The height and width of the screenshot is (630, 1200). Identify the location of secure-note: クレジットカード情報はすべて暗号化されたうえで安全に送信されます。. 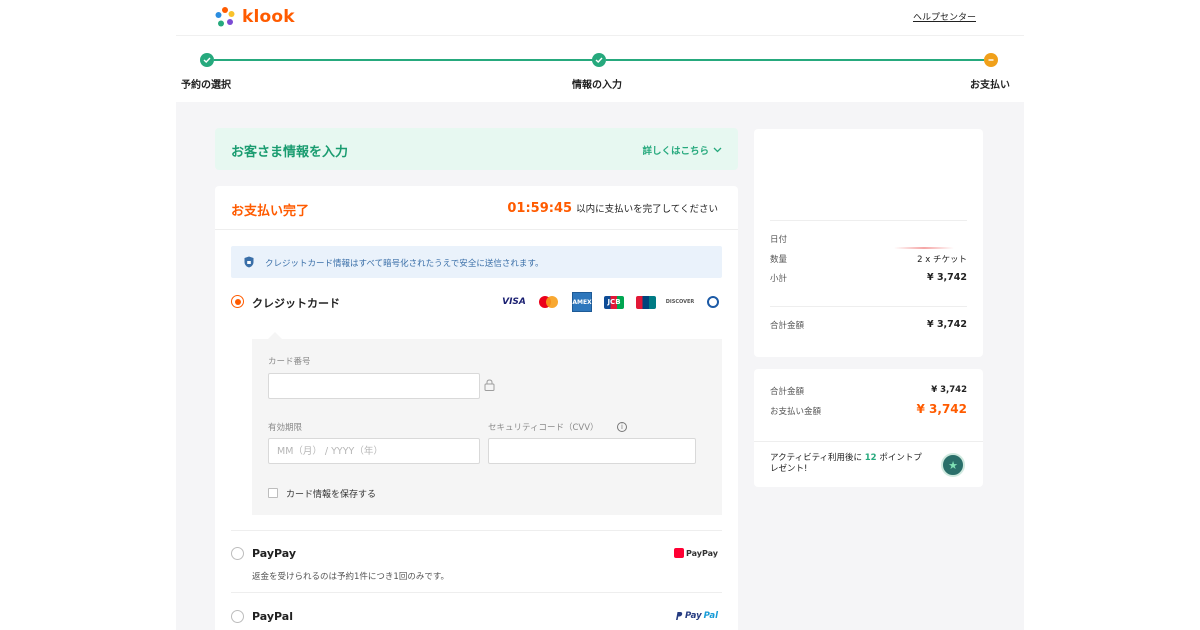
(476, 262).